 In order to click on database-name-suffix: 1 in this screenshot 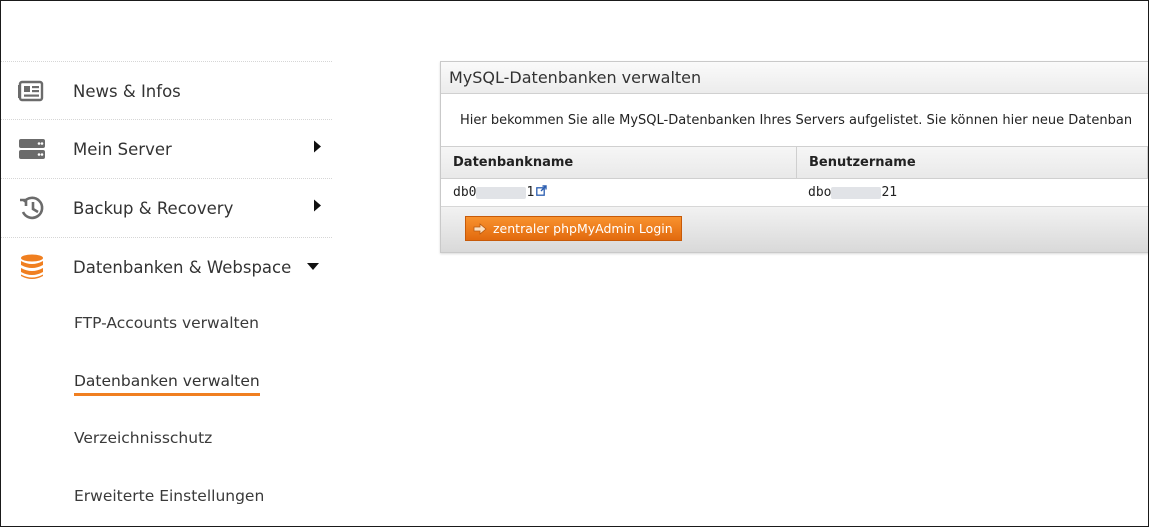, I will do `click(530, 192)`.